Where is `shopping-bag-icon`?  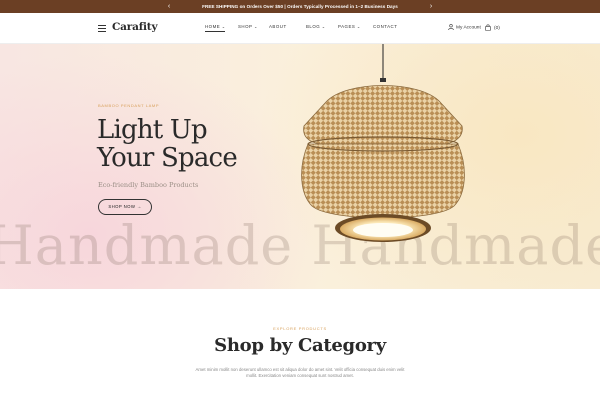
shopping-bag-icon is located at coordinates (488, 27).